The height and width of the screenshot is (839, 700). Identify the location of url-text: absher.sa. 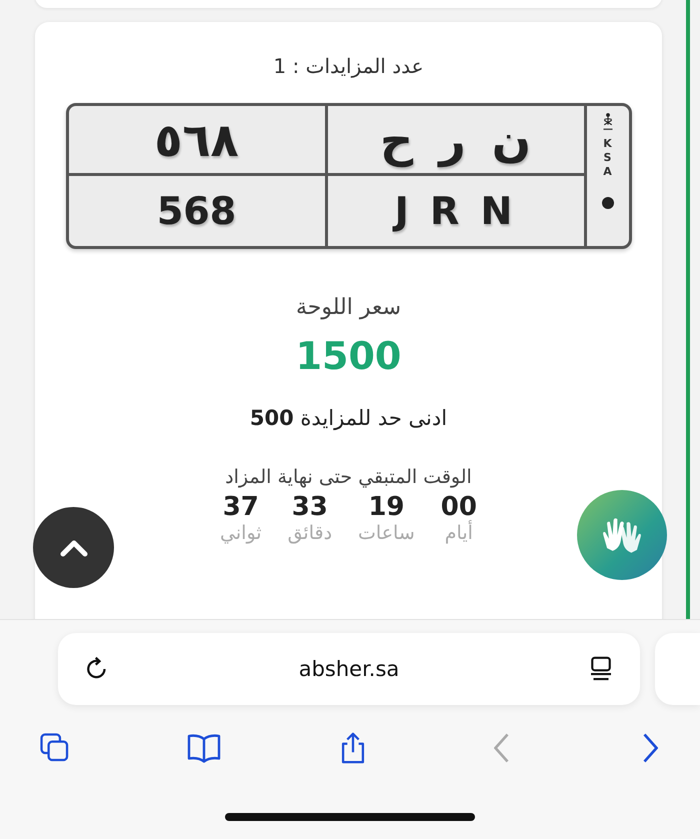
(349, 669).